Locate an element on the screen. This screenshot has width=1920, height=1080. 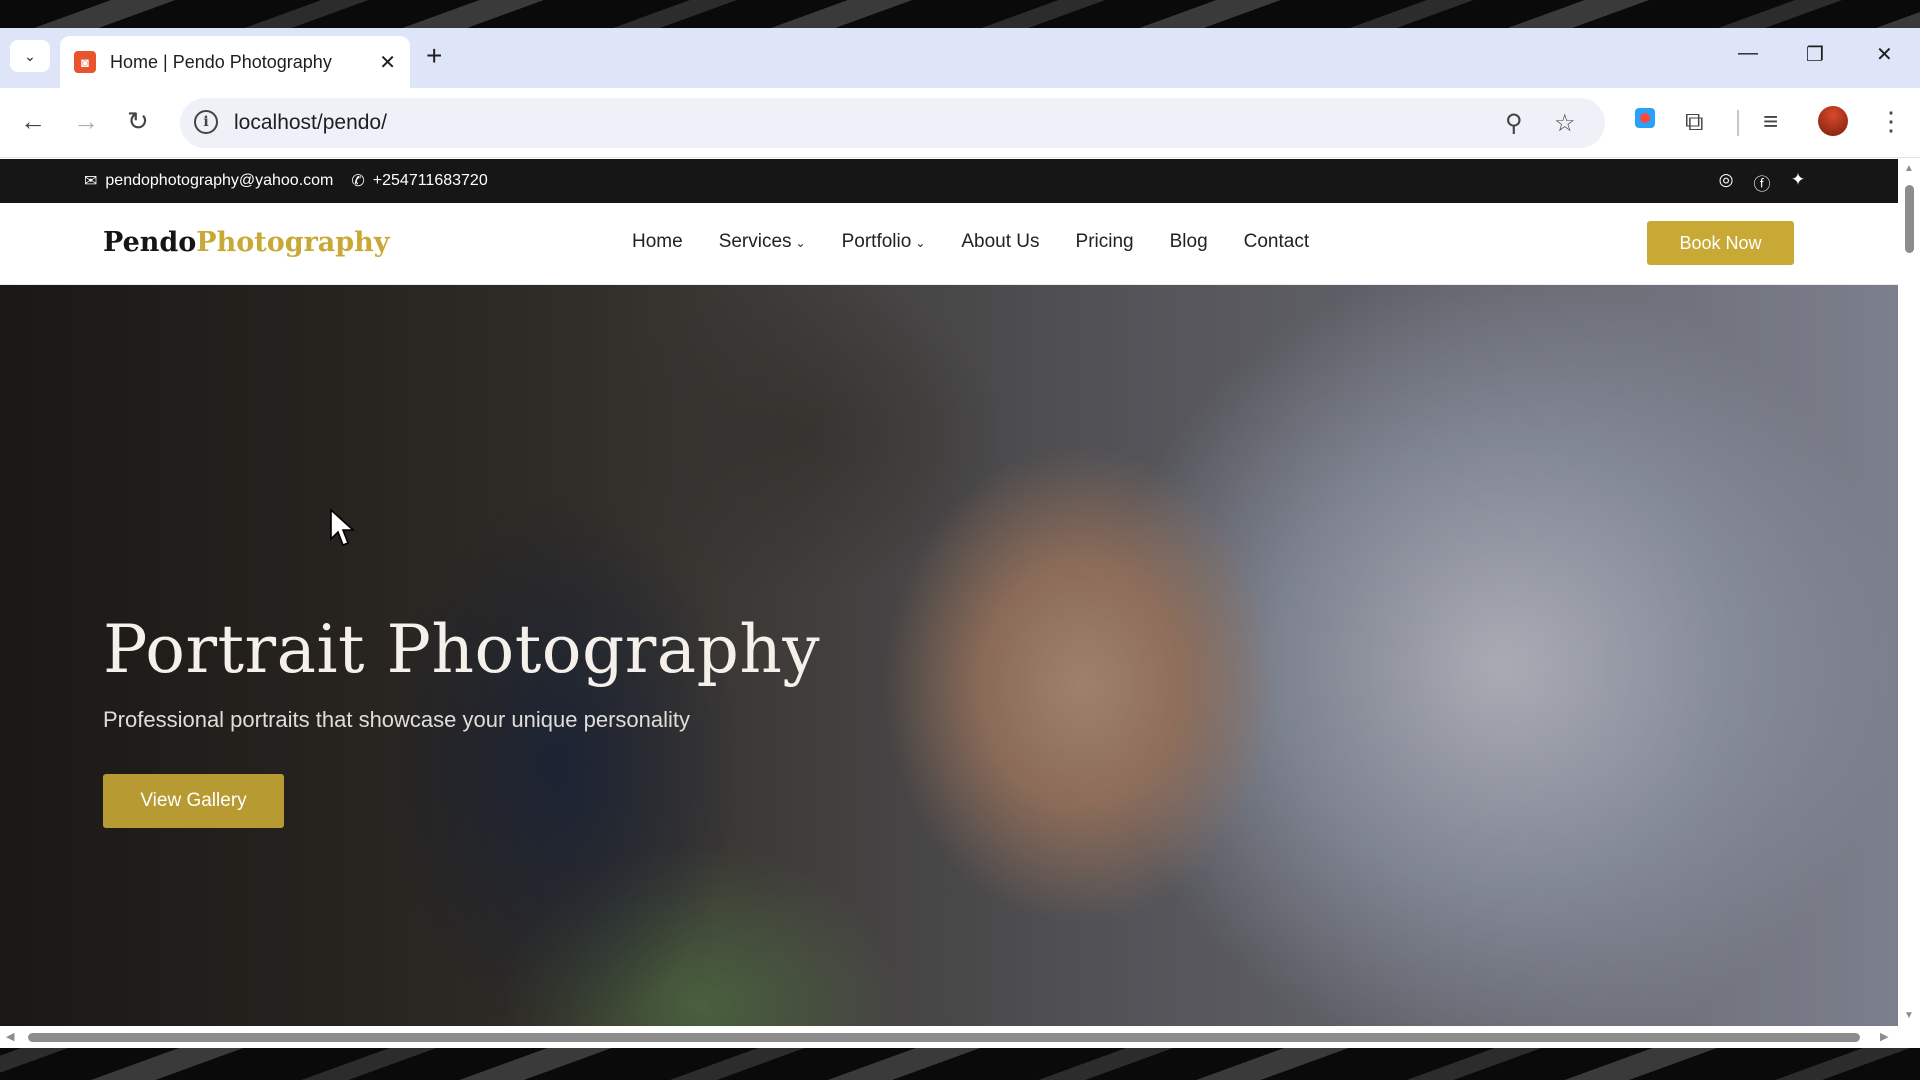
nav-portfolio-label: Portfolio is located at coordinates (876, 241).